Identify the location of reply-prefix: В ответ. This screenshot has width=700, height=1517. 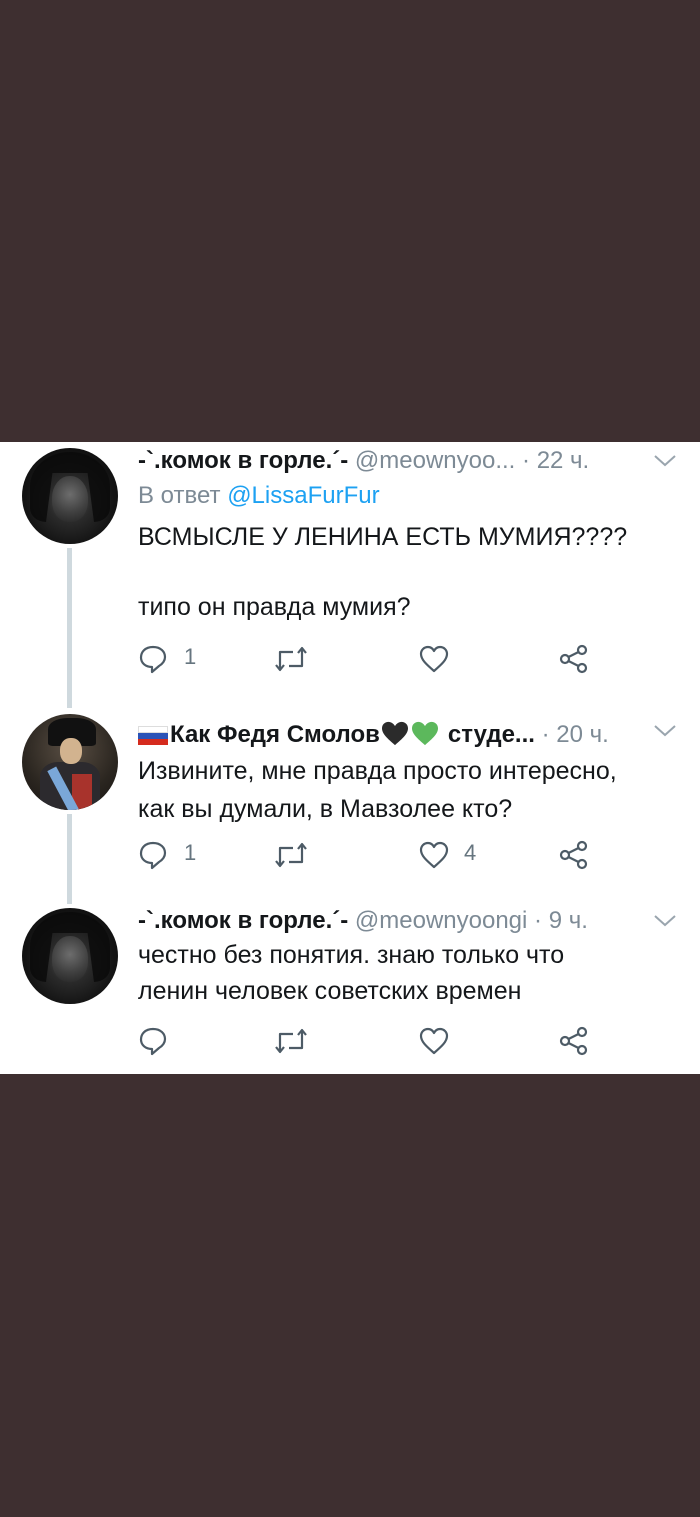
(179, 495).